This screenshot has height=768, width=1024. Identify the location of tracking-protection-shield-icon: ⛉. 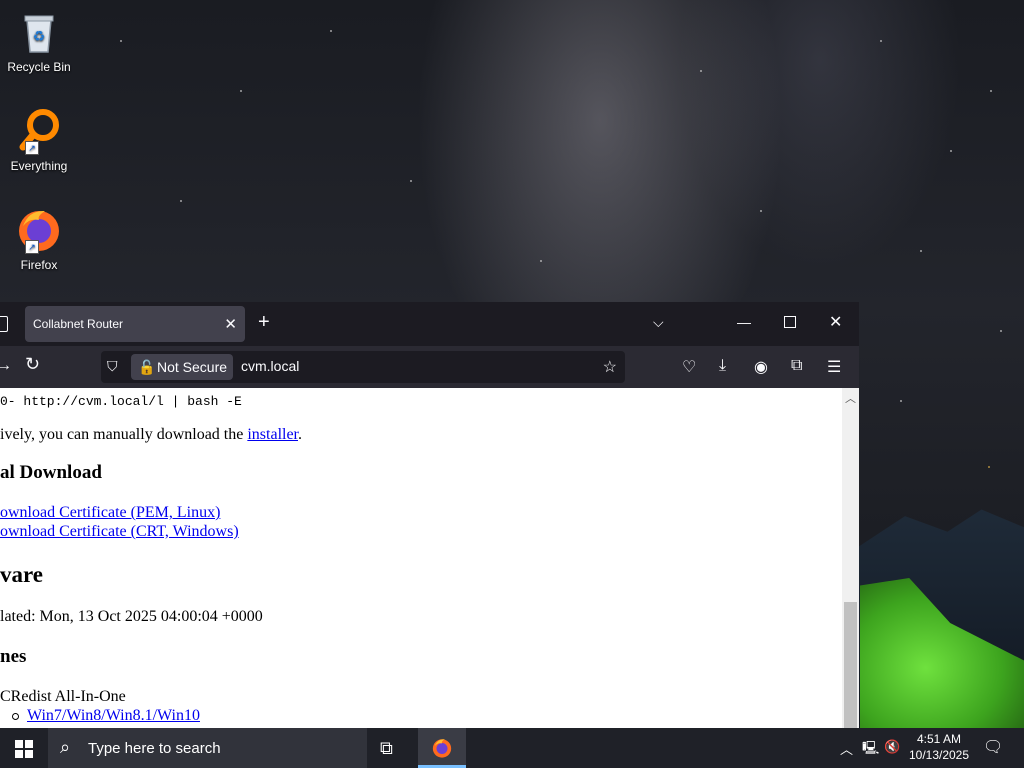
(112, 366).